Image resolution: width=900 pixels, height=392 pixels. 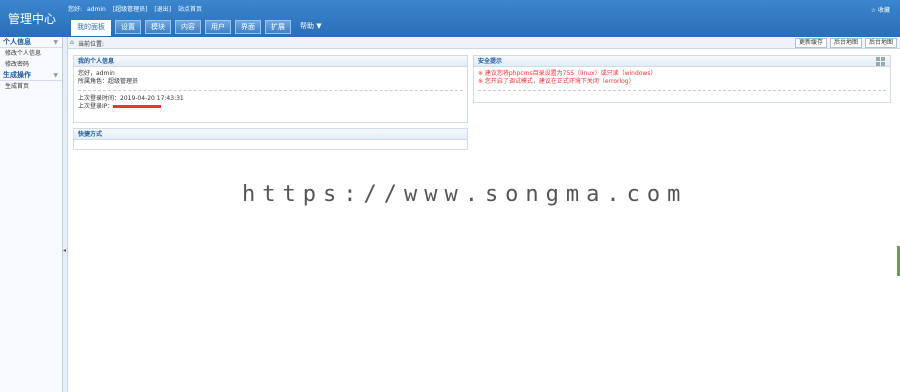 I want to click on sidebar-item-generate-home: 生成首页, so click(x=31, y=86).